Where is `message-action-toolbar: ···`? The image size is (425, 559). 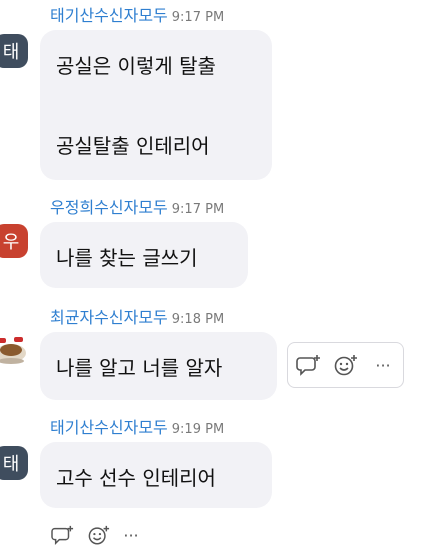
message-action-toolbar: ··· is located at coordinates (345, 365).